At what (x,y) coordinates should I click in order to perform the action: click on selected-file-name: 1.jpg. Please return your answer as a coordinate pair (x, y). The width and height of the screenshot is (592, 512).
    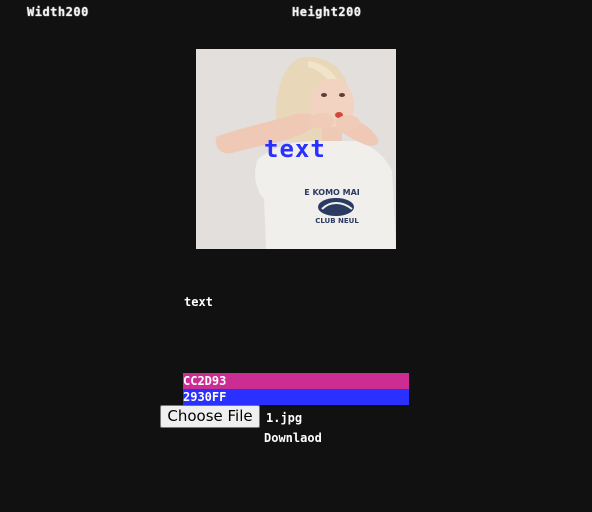
    Looking at the image, I should click on (284, 418).